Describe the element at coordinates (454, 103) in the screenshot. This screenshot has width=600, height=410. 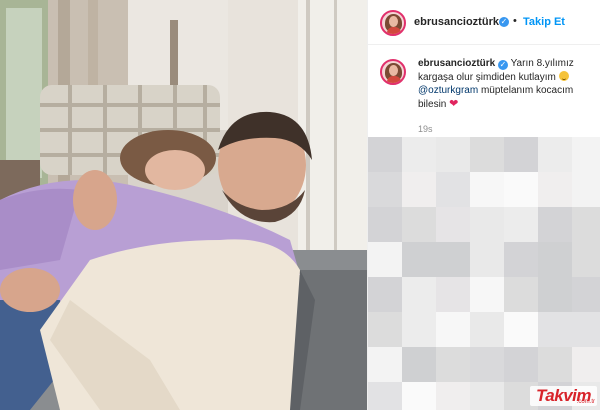
I see `heart-emoji-icon: ❤` at that location.